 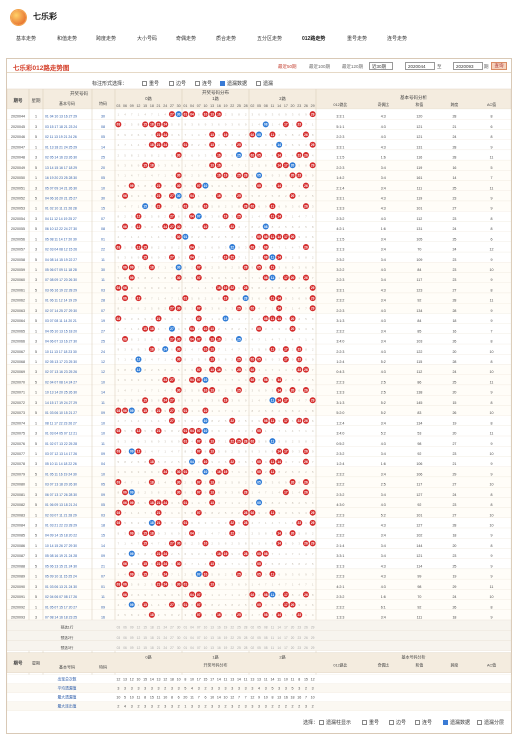 What do you see at coordinates (172, 329) in the screenshot?
I see `special-ball-number: 27` at bounding box center [172, 329].